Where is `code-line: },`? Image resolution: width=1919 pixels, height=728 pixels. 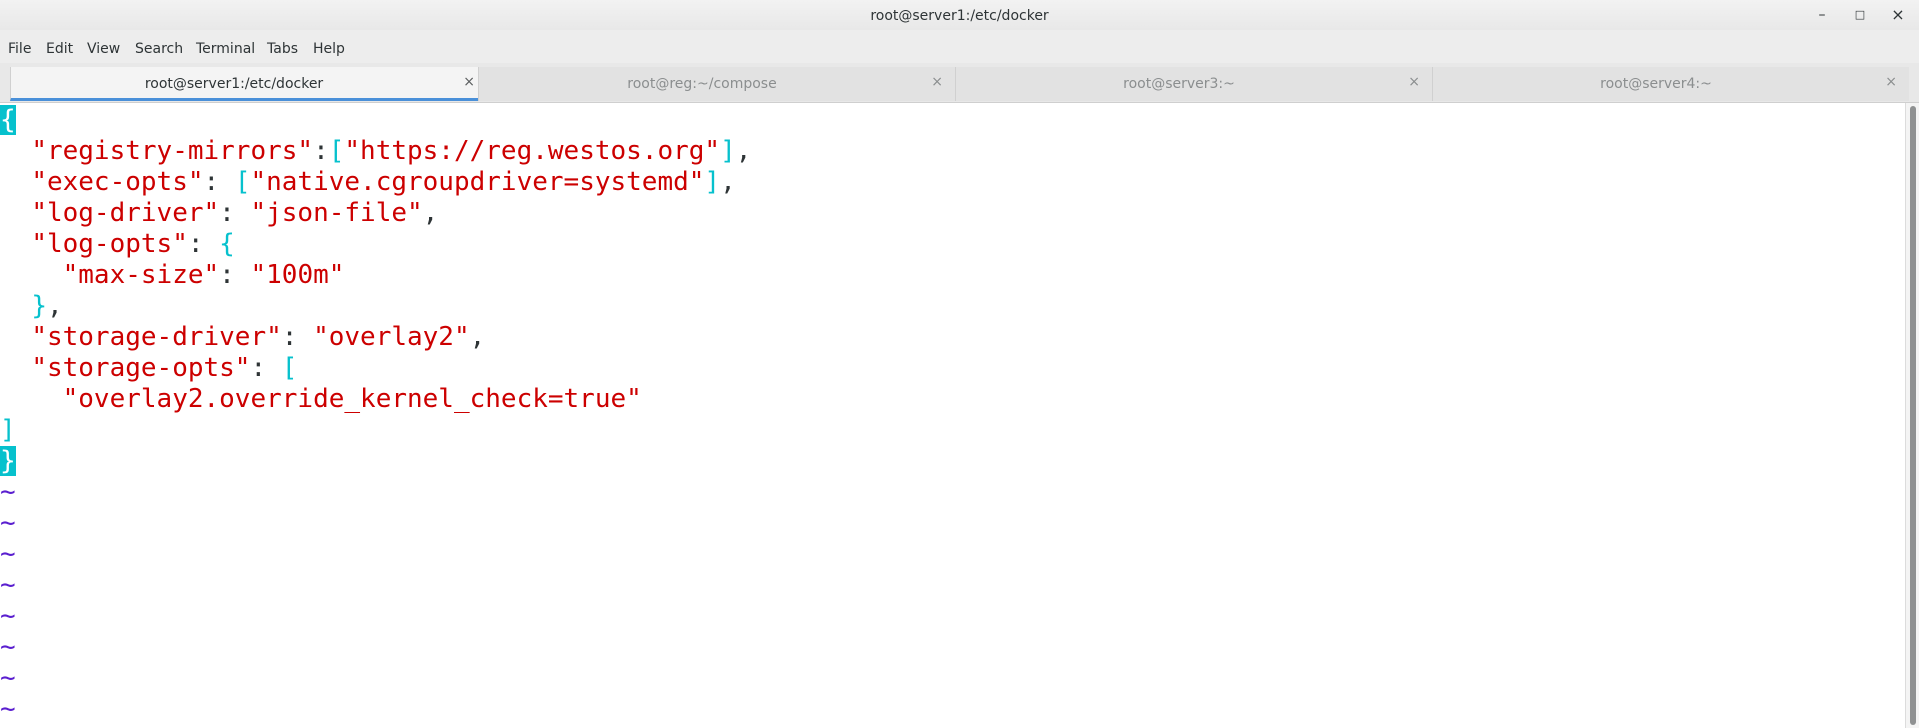
code-line: }, is located at coordinates (47, 306).